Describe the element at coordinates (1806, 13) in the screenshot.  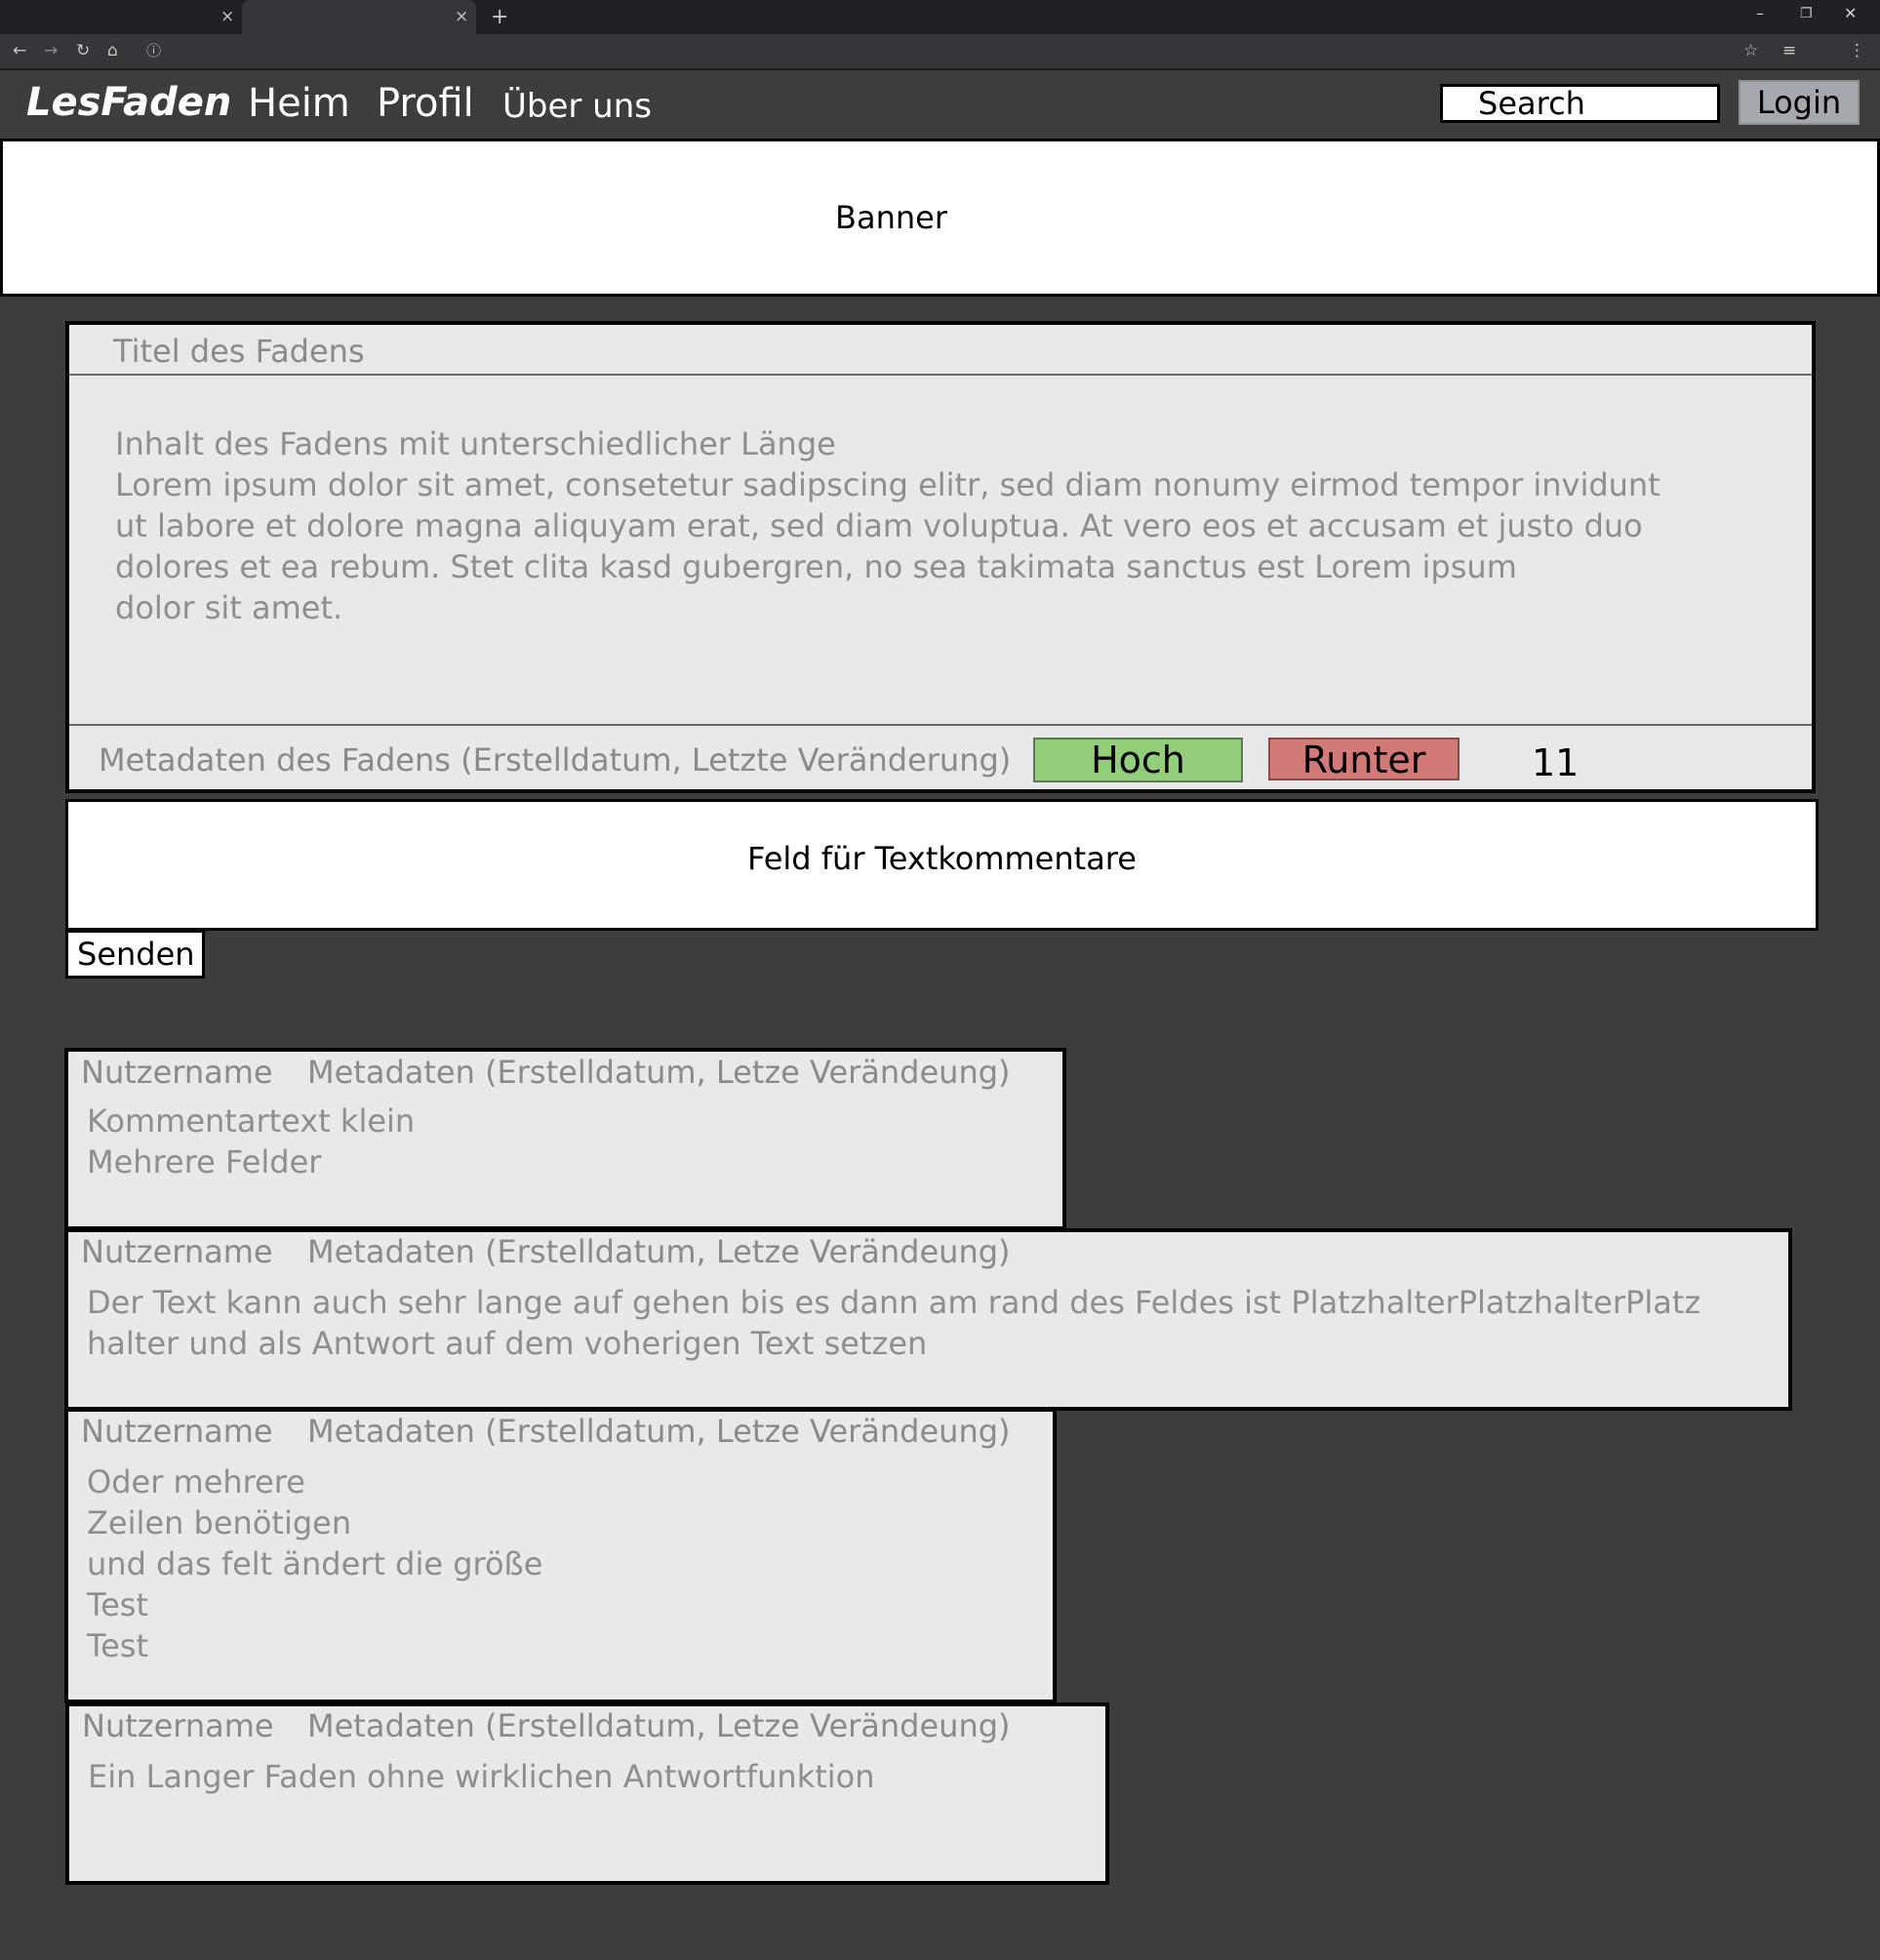
I see `restore-icon: ❐` at that location.